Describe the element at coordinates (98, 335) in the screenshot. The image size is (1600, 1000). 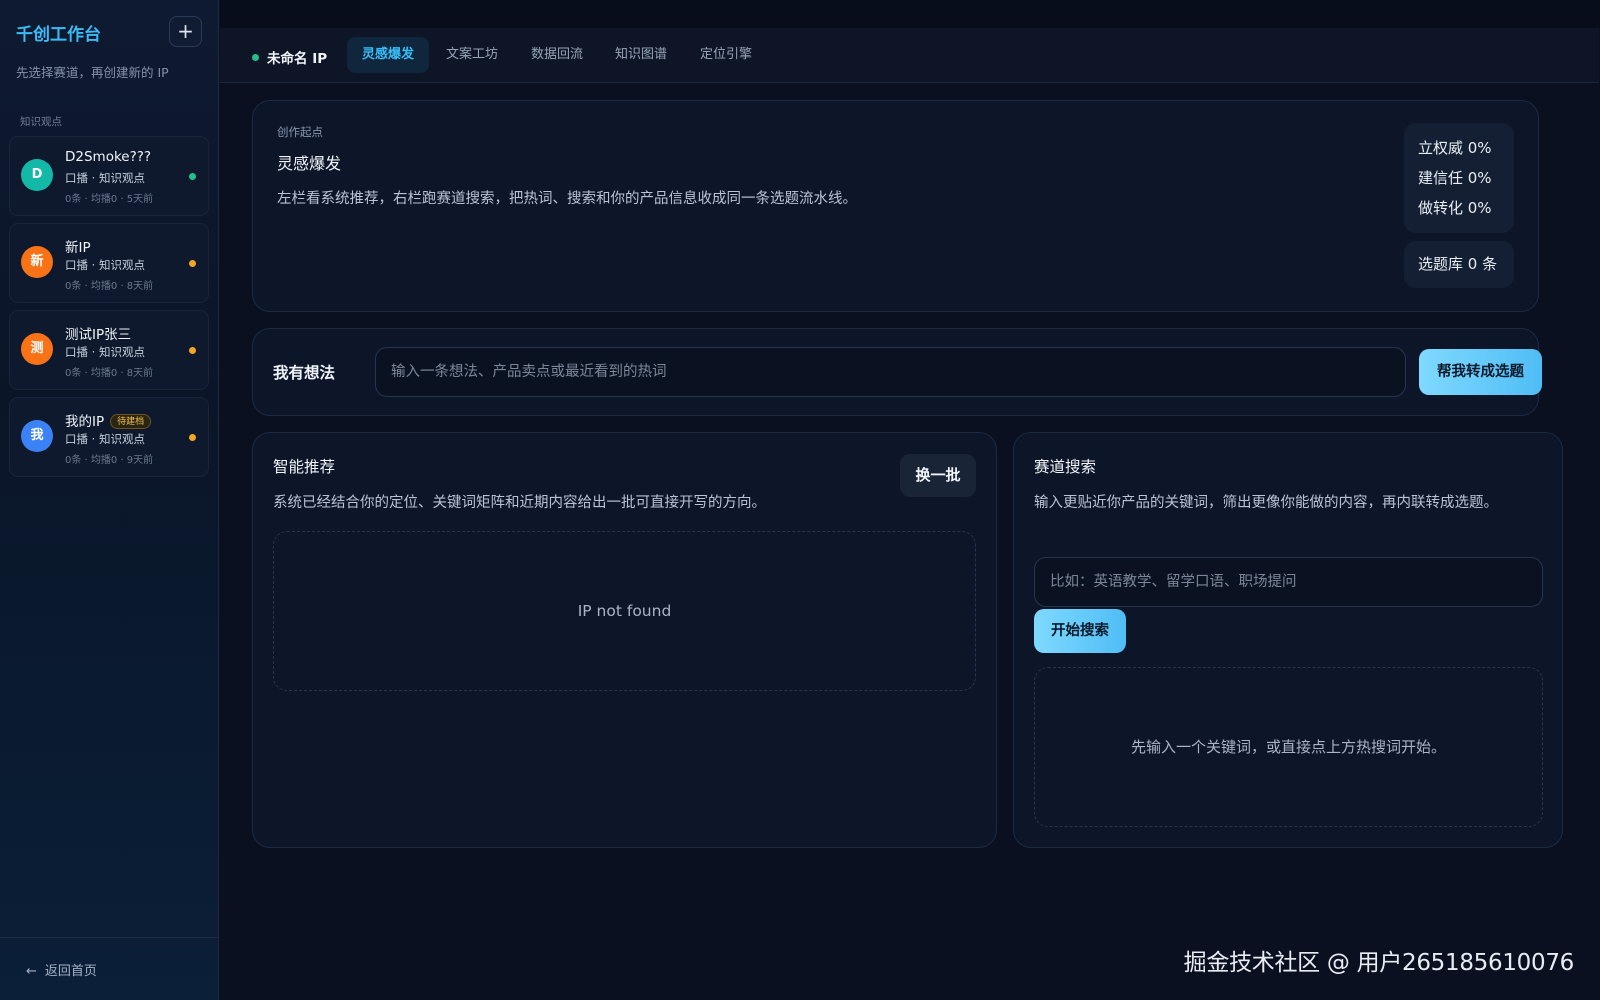
I see `ip-name: 测试IP张三` at that location.